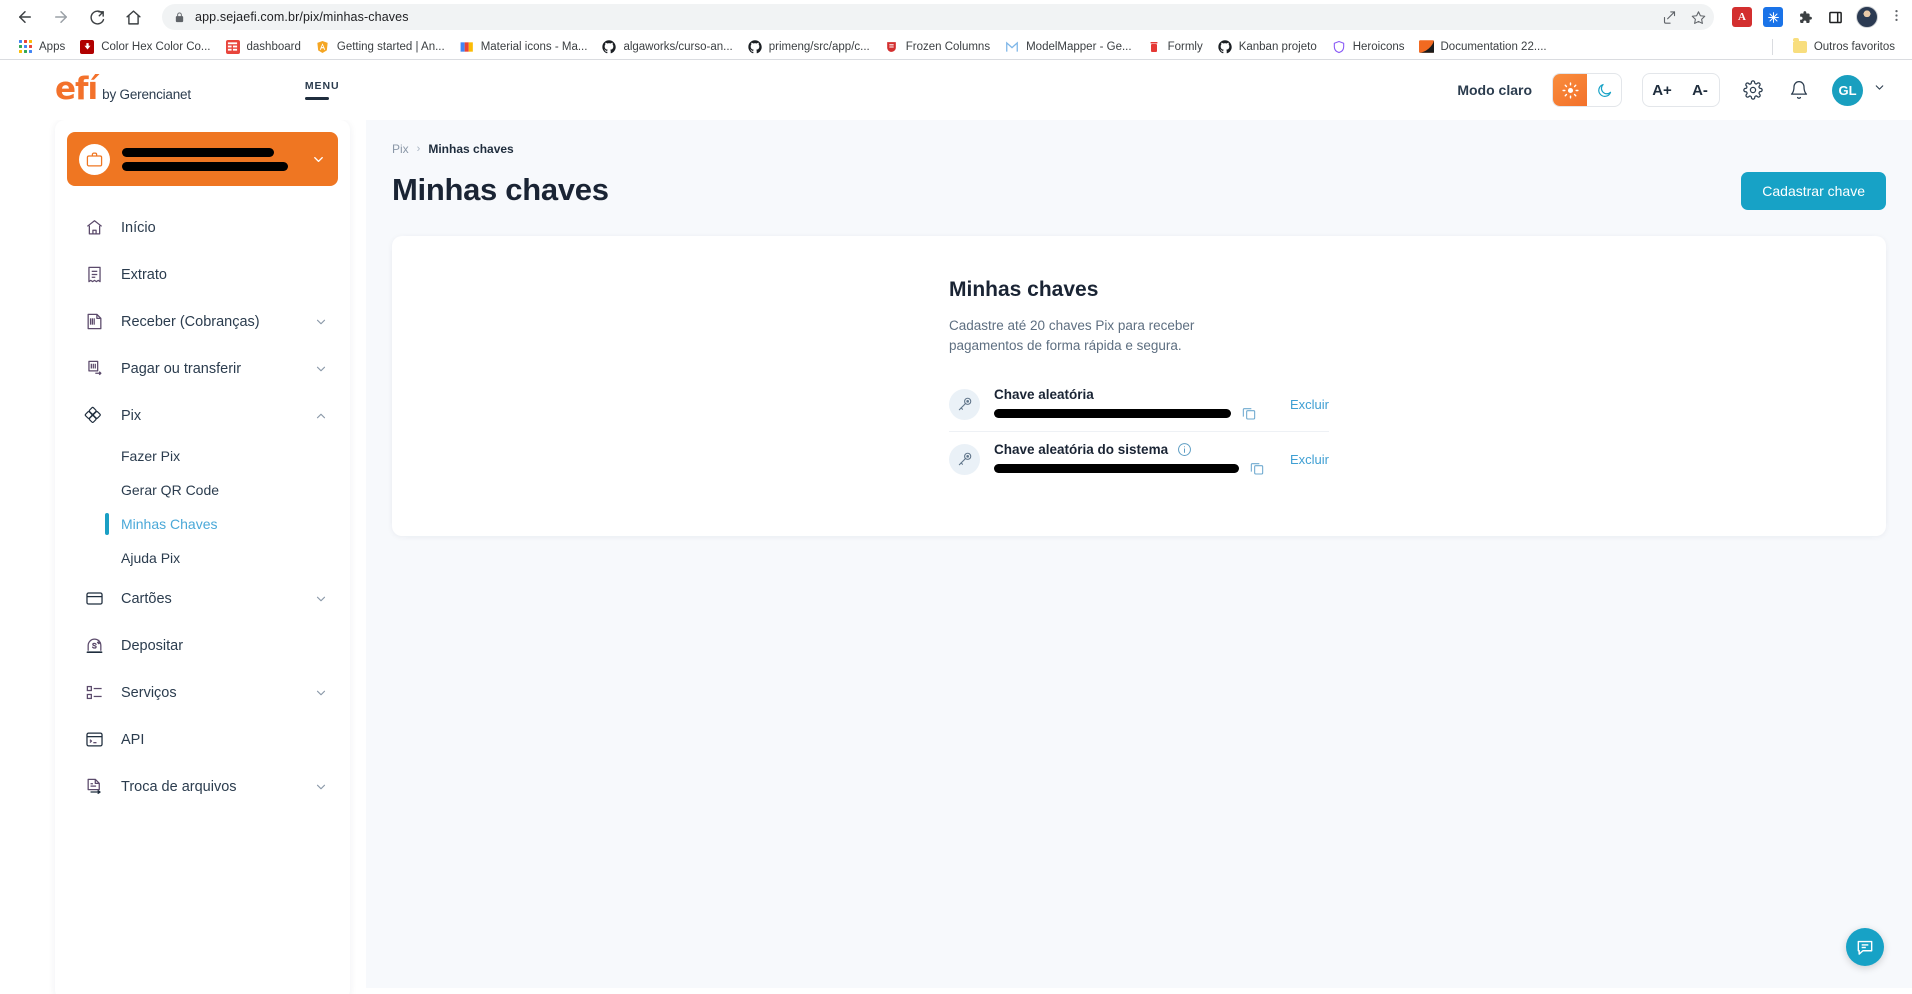  Describe the element at coordinates (97, 17) in the screenshot. I see `reload-icon` at that location.